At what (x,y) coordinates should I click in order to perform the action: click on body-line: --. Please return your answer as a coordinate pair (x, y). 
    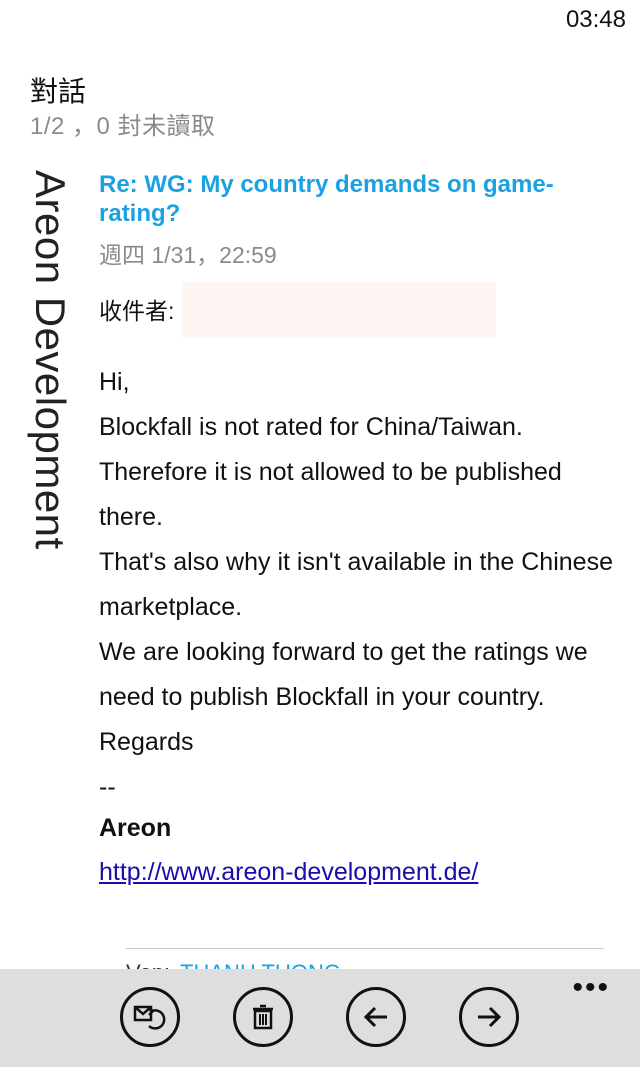
    Looking at the image, I should click on (107, 787).